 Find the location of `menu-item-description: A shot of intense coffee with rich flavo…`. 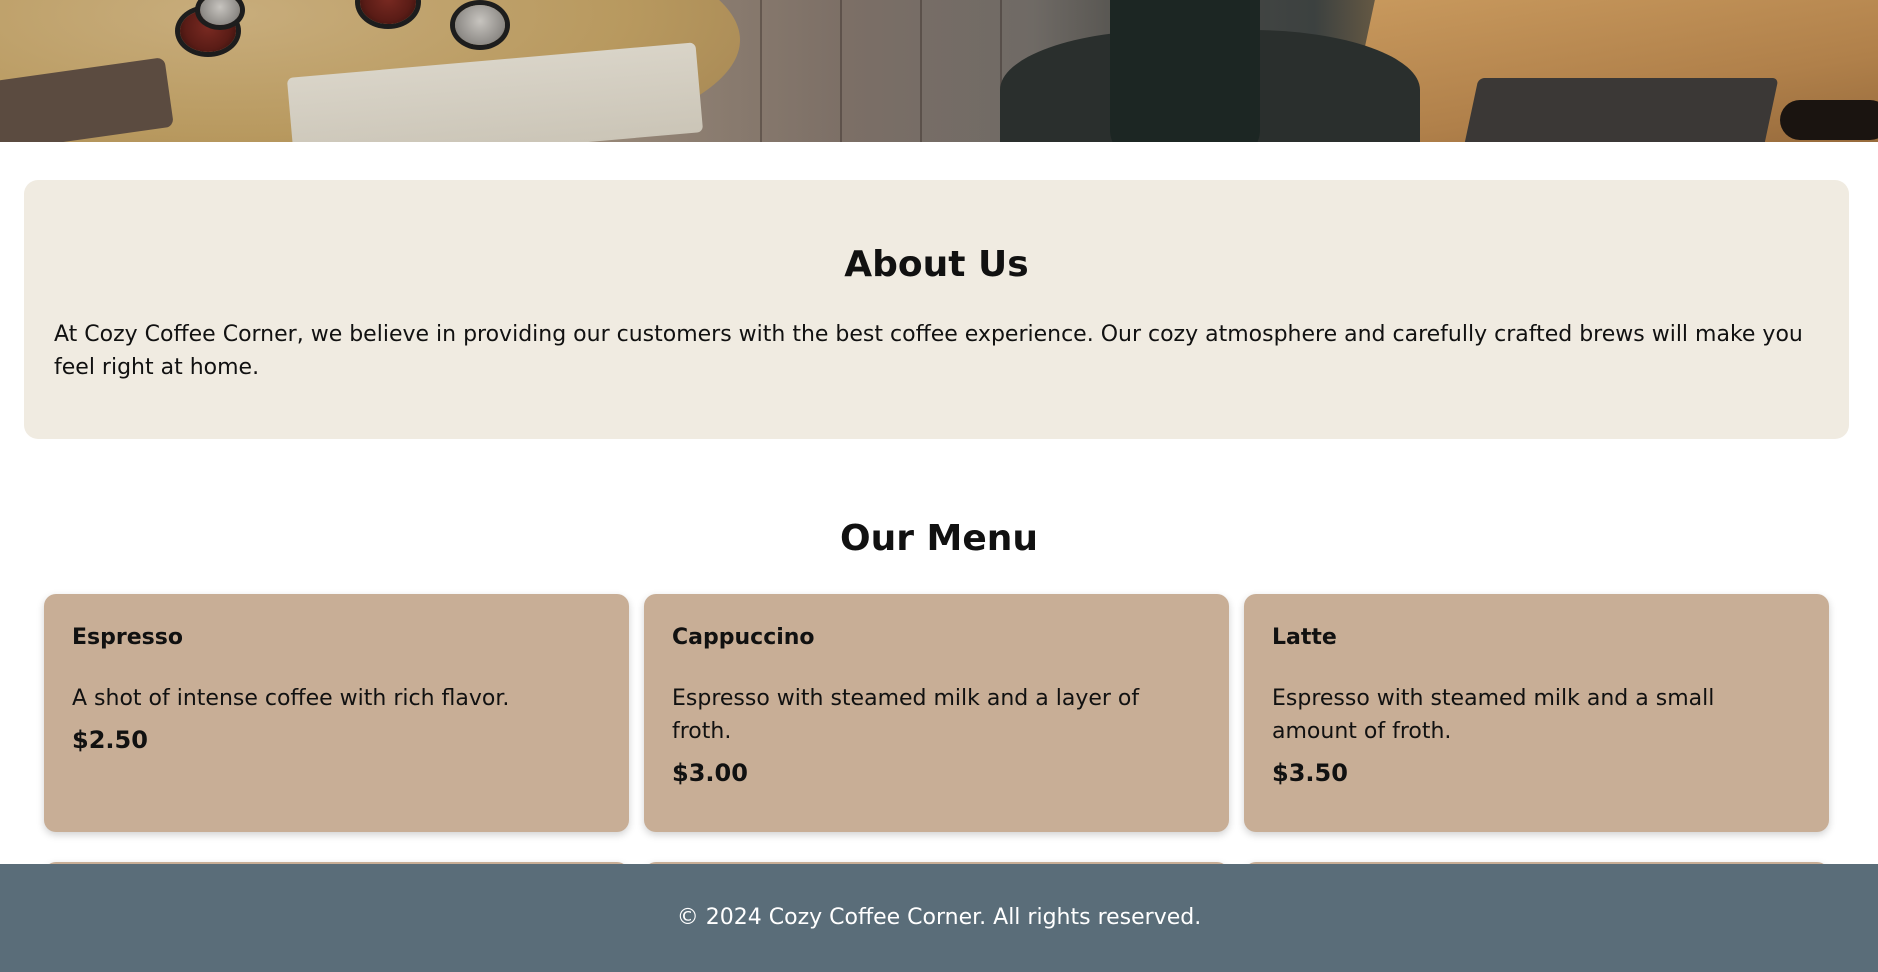

menu-item-description: A shot of intense coffee with rich flavo… is located at coordinates (291, 698).